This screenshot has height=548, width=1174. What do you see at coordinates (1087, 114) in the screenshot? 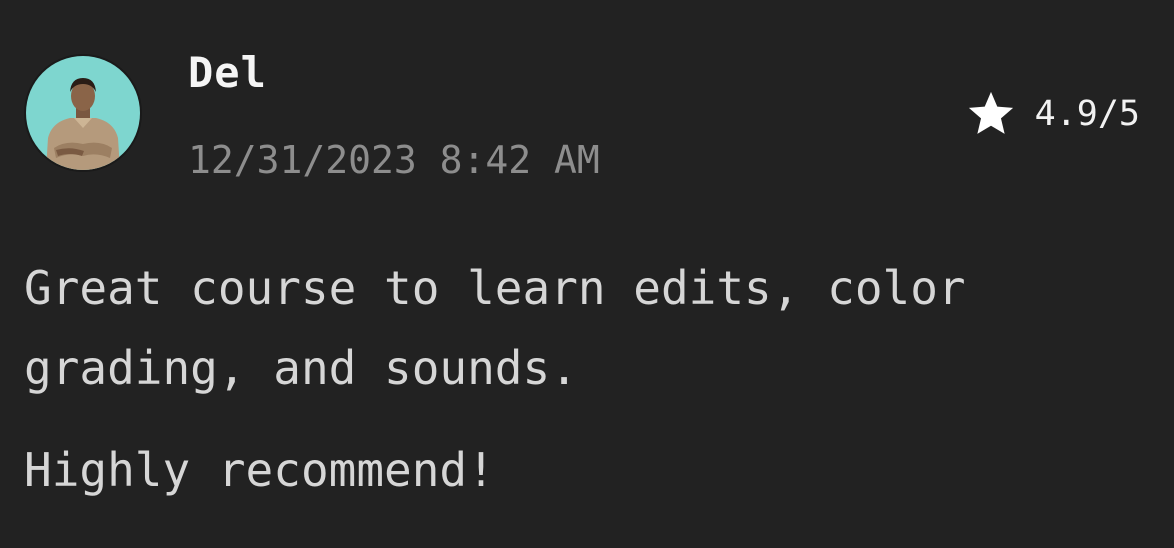
I see `rating-value: 4.9/5` at bounding box center [1087, 114].